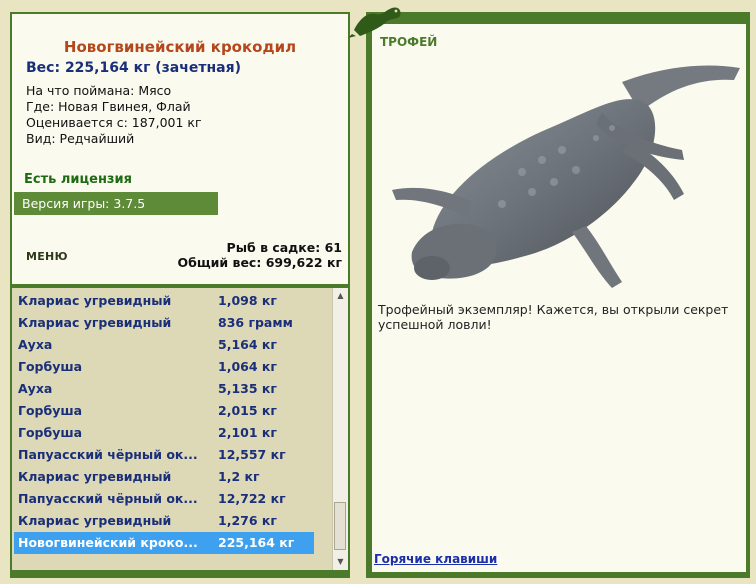  I want to click on fish-count: Рыб в садке: 61, so click(284, 247).